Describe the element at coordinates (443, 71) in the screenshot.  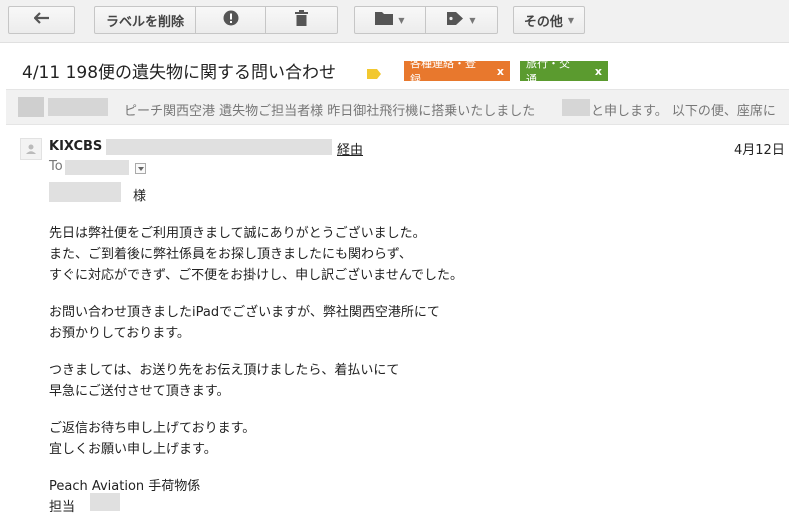
I see `label-chip-text: 各種連絡・登録` at that location.